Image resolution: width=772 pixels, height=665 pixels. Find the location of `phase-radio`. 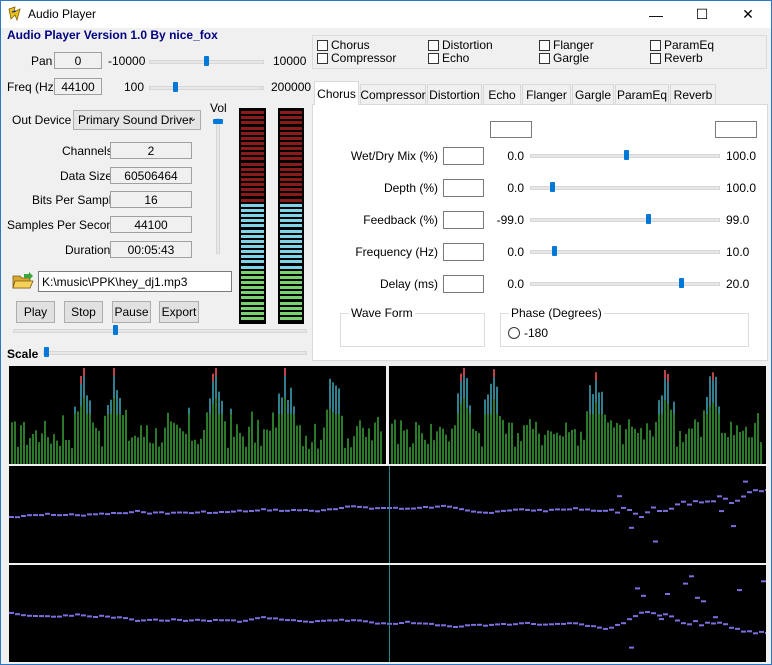

phase-radio is located at coordinates (514, 333).